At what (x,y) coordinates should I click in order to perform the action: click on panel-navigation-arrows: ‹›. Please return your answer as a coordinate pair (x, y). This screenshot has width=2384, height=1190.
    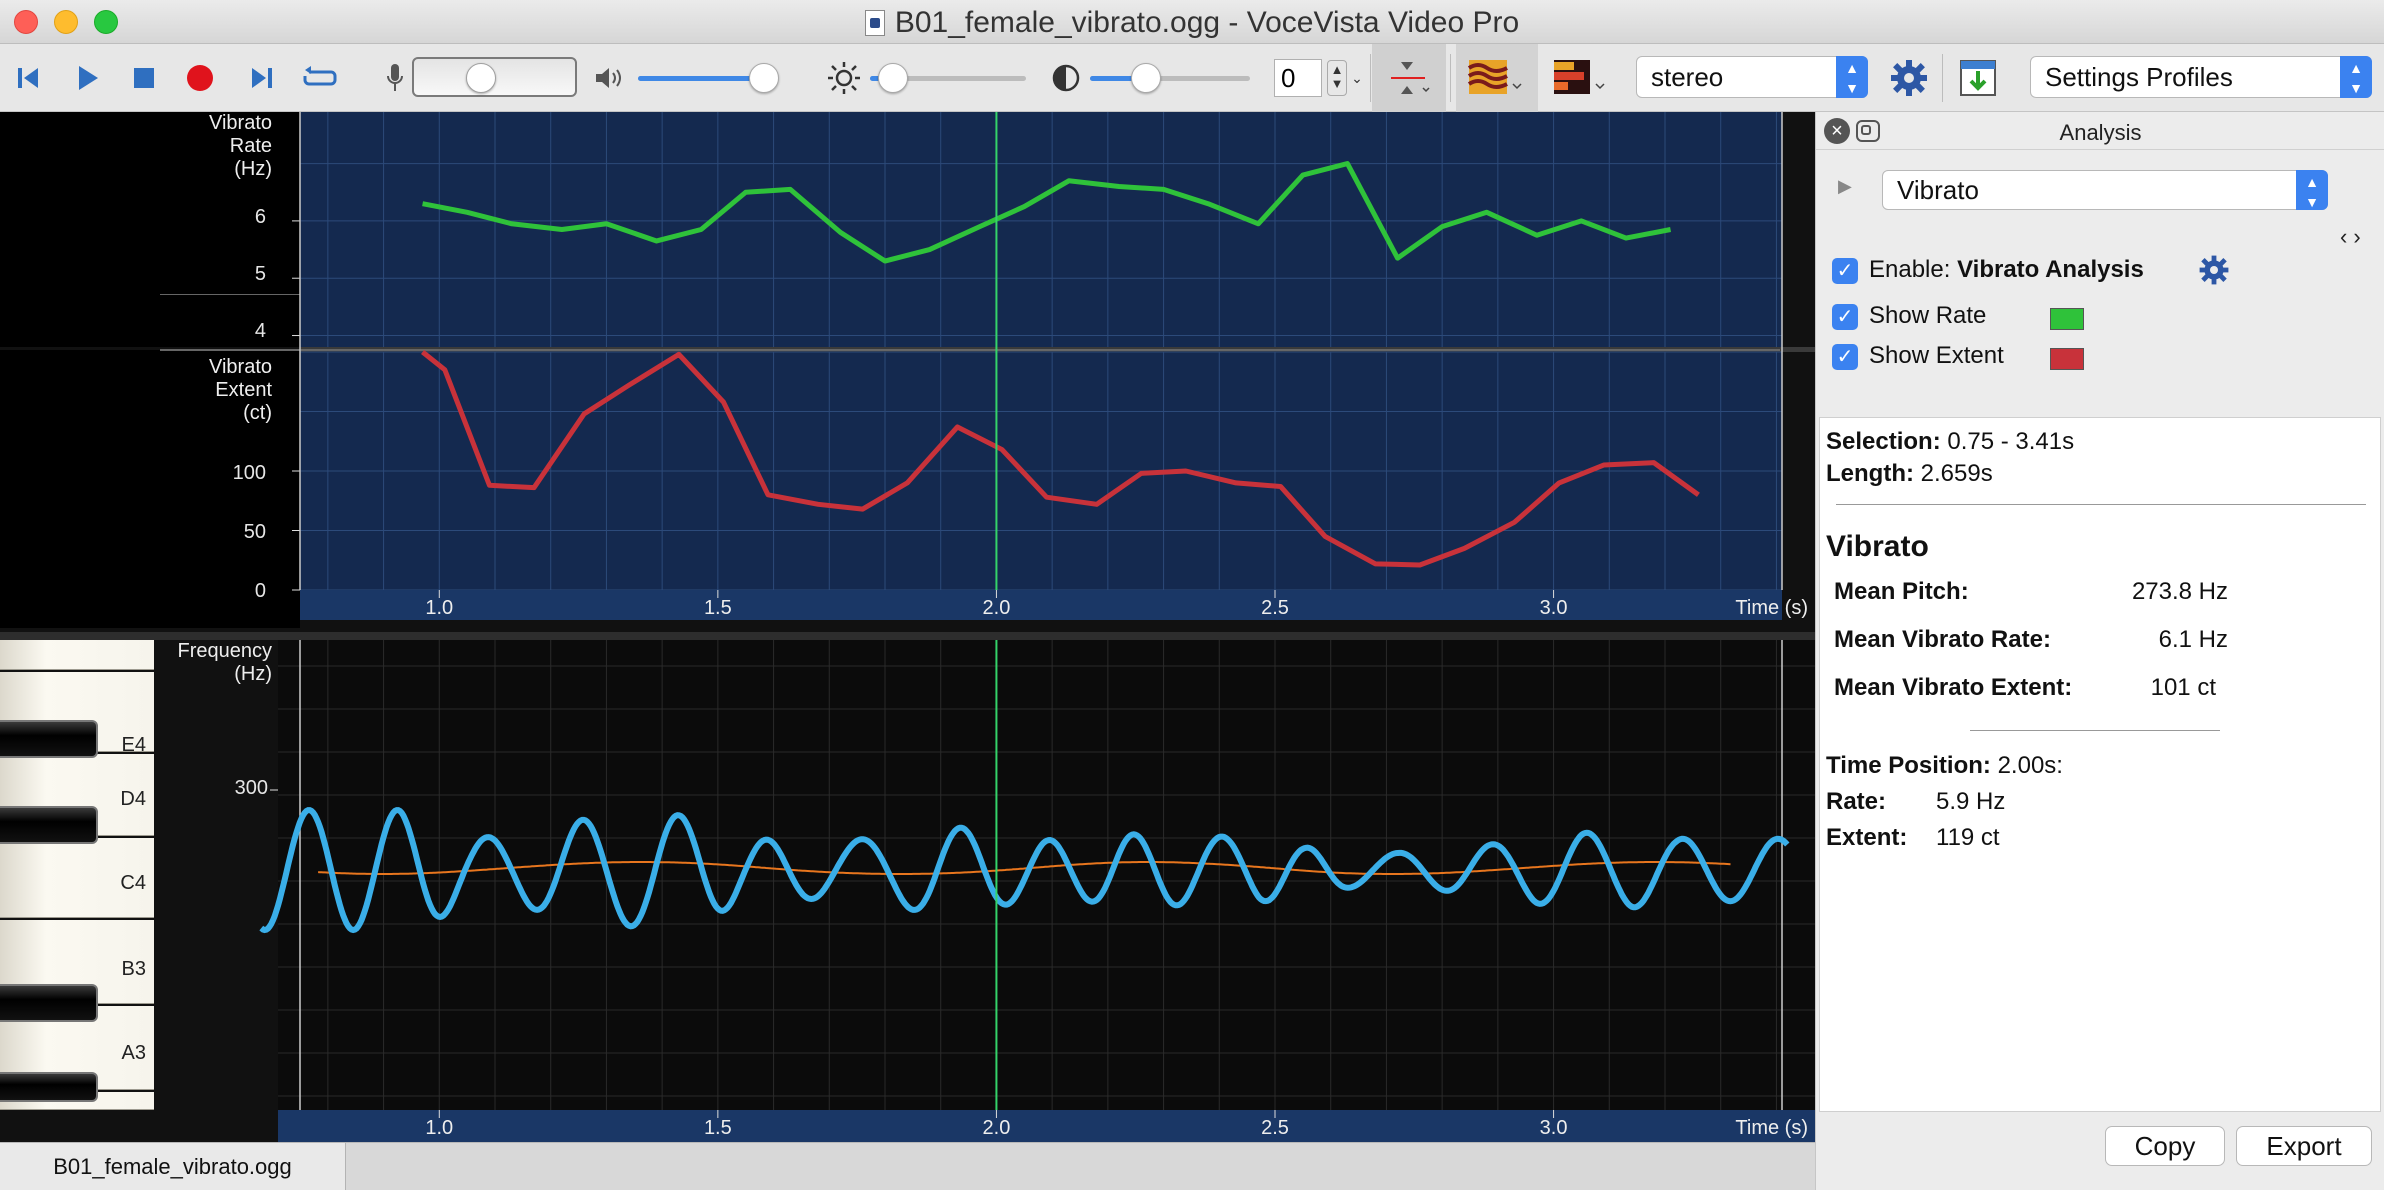
    Looking at the image, I should click on (2353, 237).